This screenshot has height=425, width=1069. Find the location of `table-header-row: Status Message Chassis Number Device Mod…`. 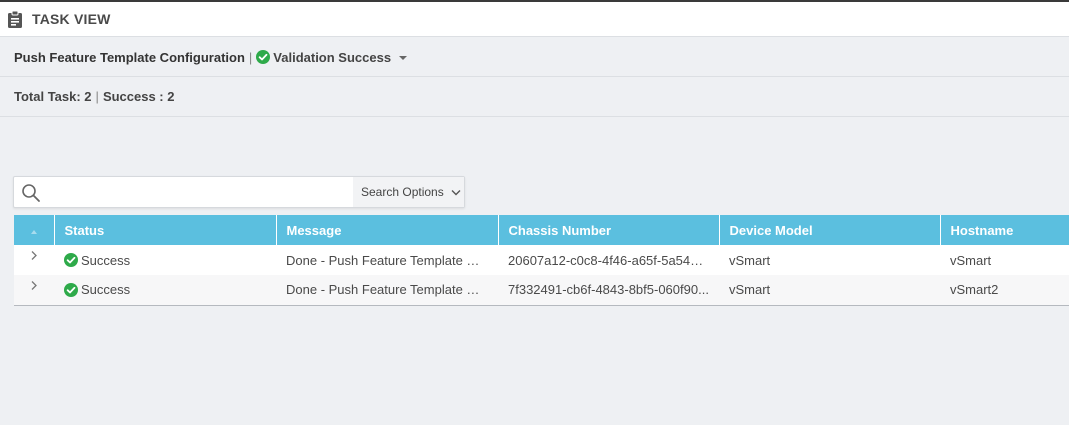

table-header-row: Status Message Chassis Number Device Mod… is located at coordinates (541, 230).